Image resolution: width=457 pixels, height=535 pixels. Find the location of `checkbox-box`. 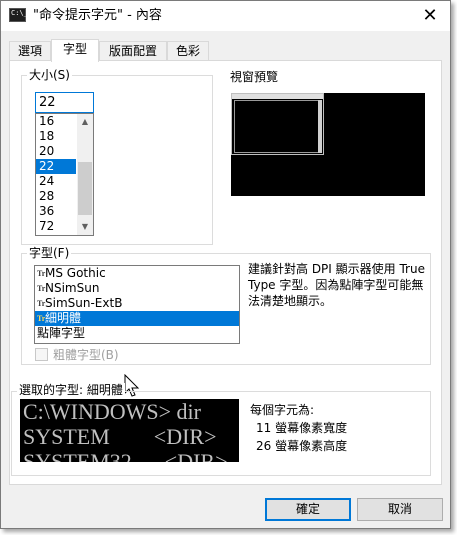

checkbox-box is located at coordinates (41, 354).